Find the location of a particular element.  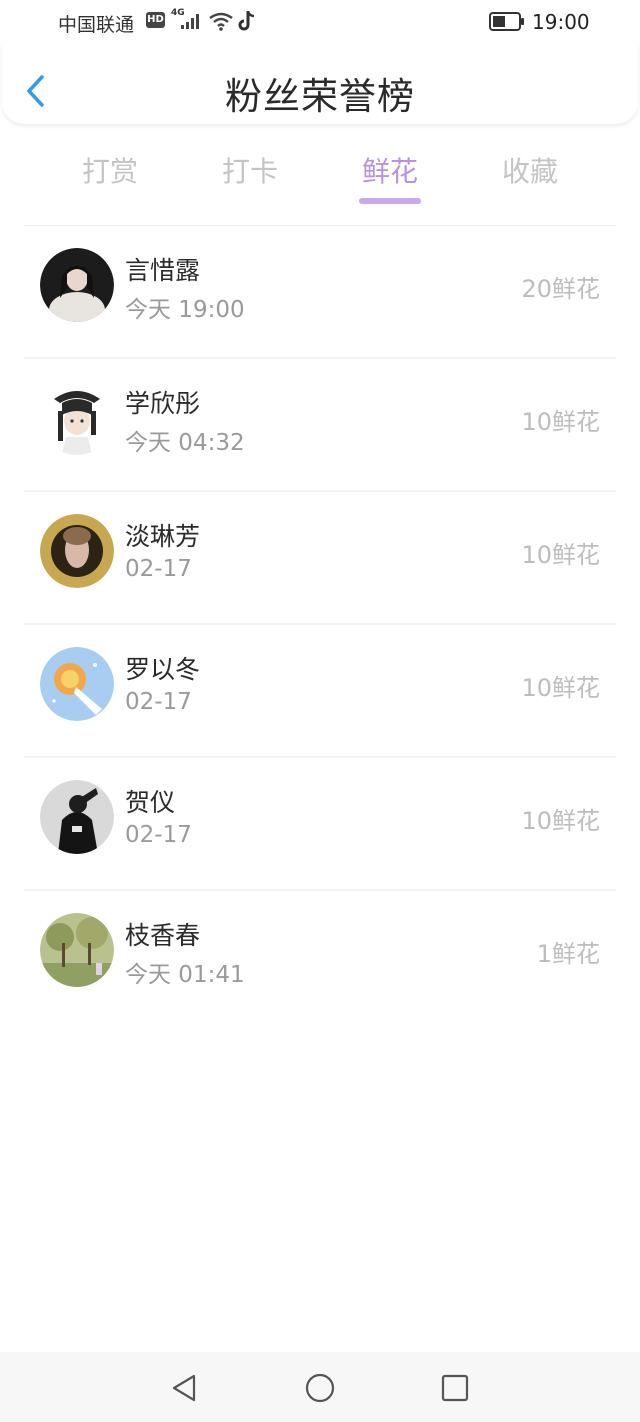

list-item: 淡琳芳 02-17 10鲜花 is located at coordinates (320, 558).